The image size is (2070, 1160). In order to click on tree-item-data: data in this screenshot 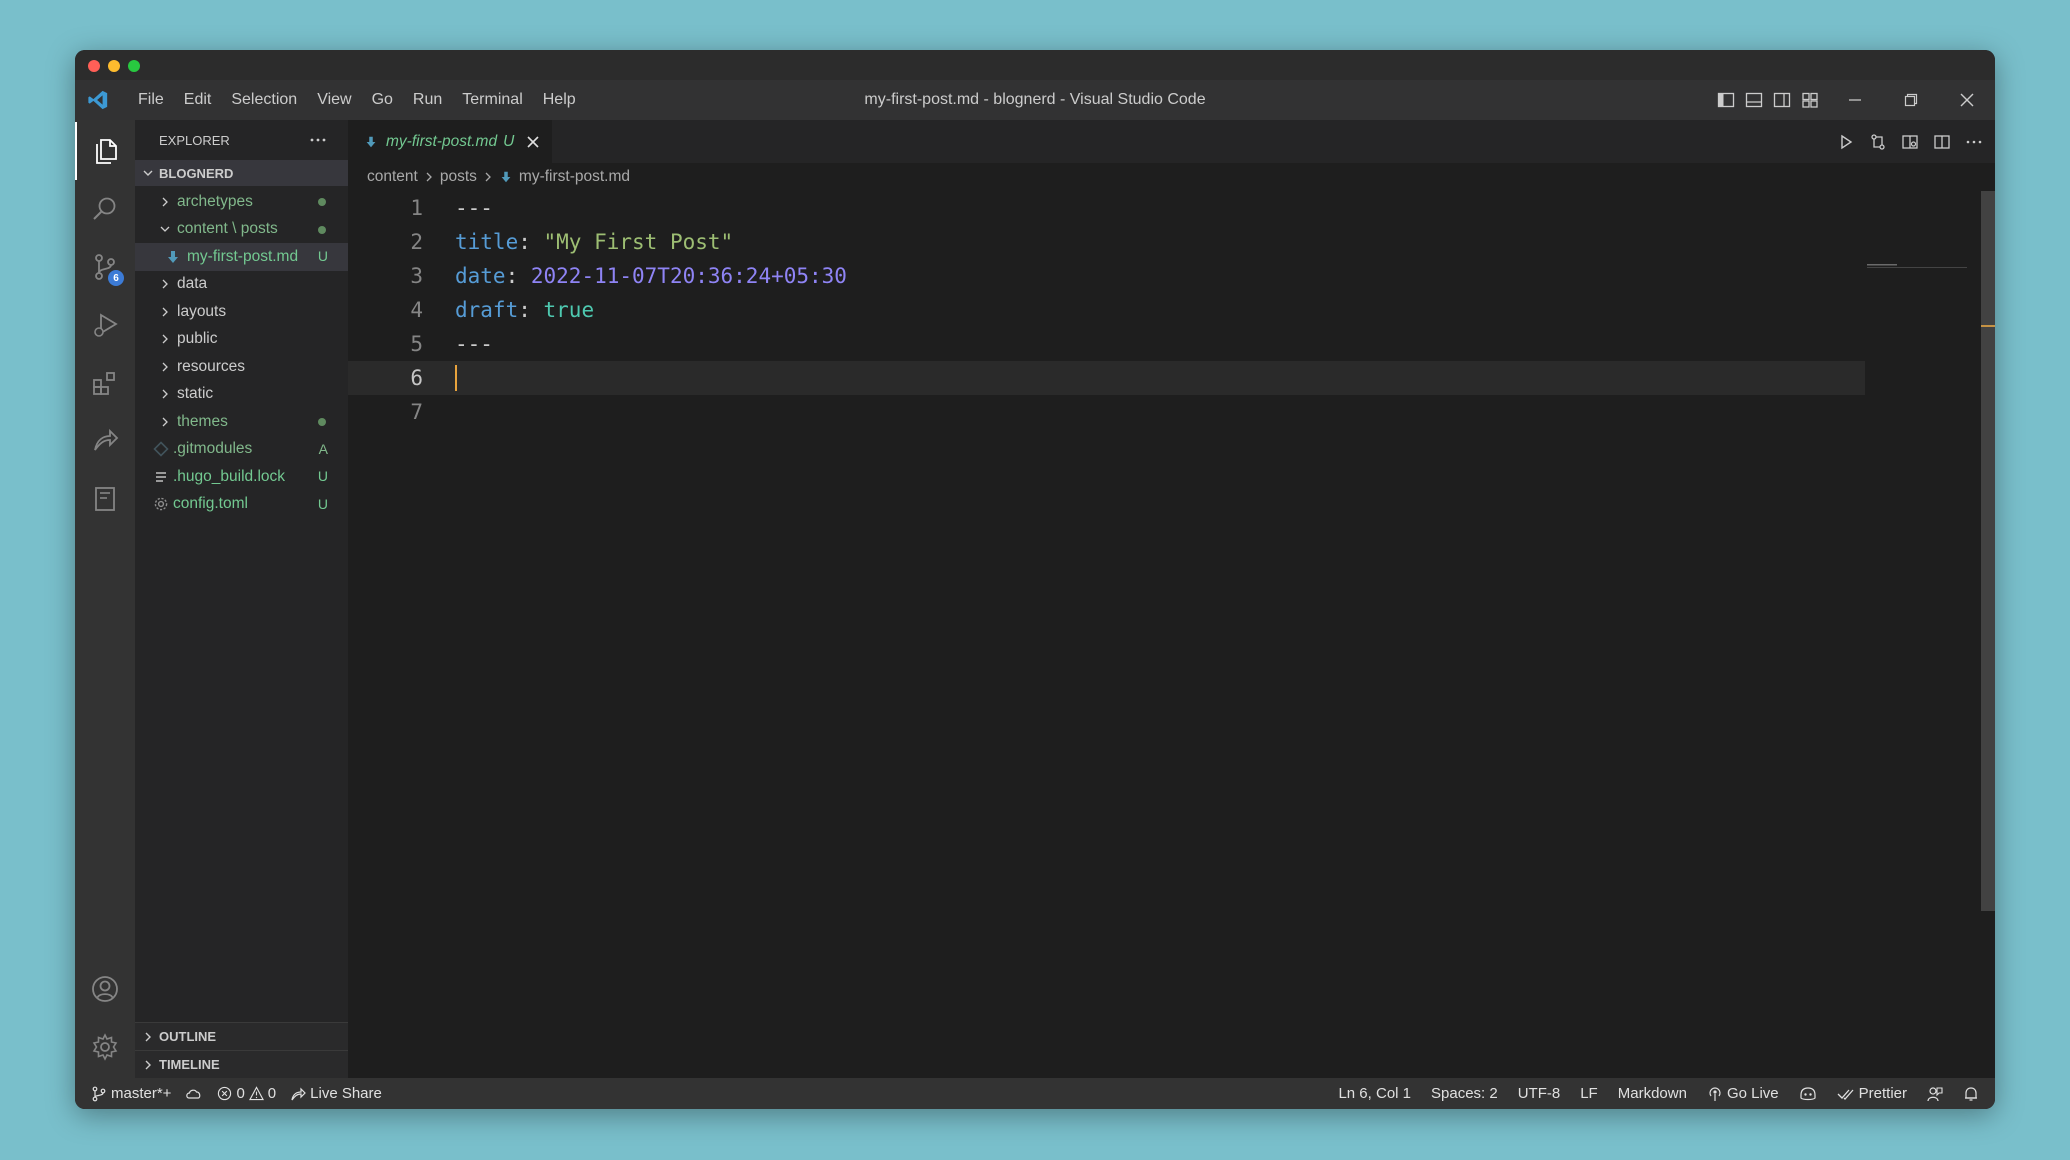, I will do `click(241, 285)`.